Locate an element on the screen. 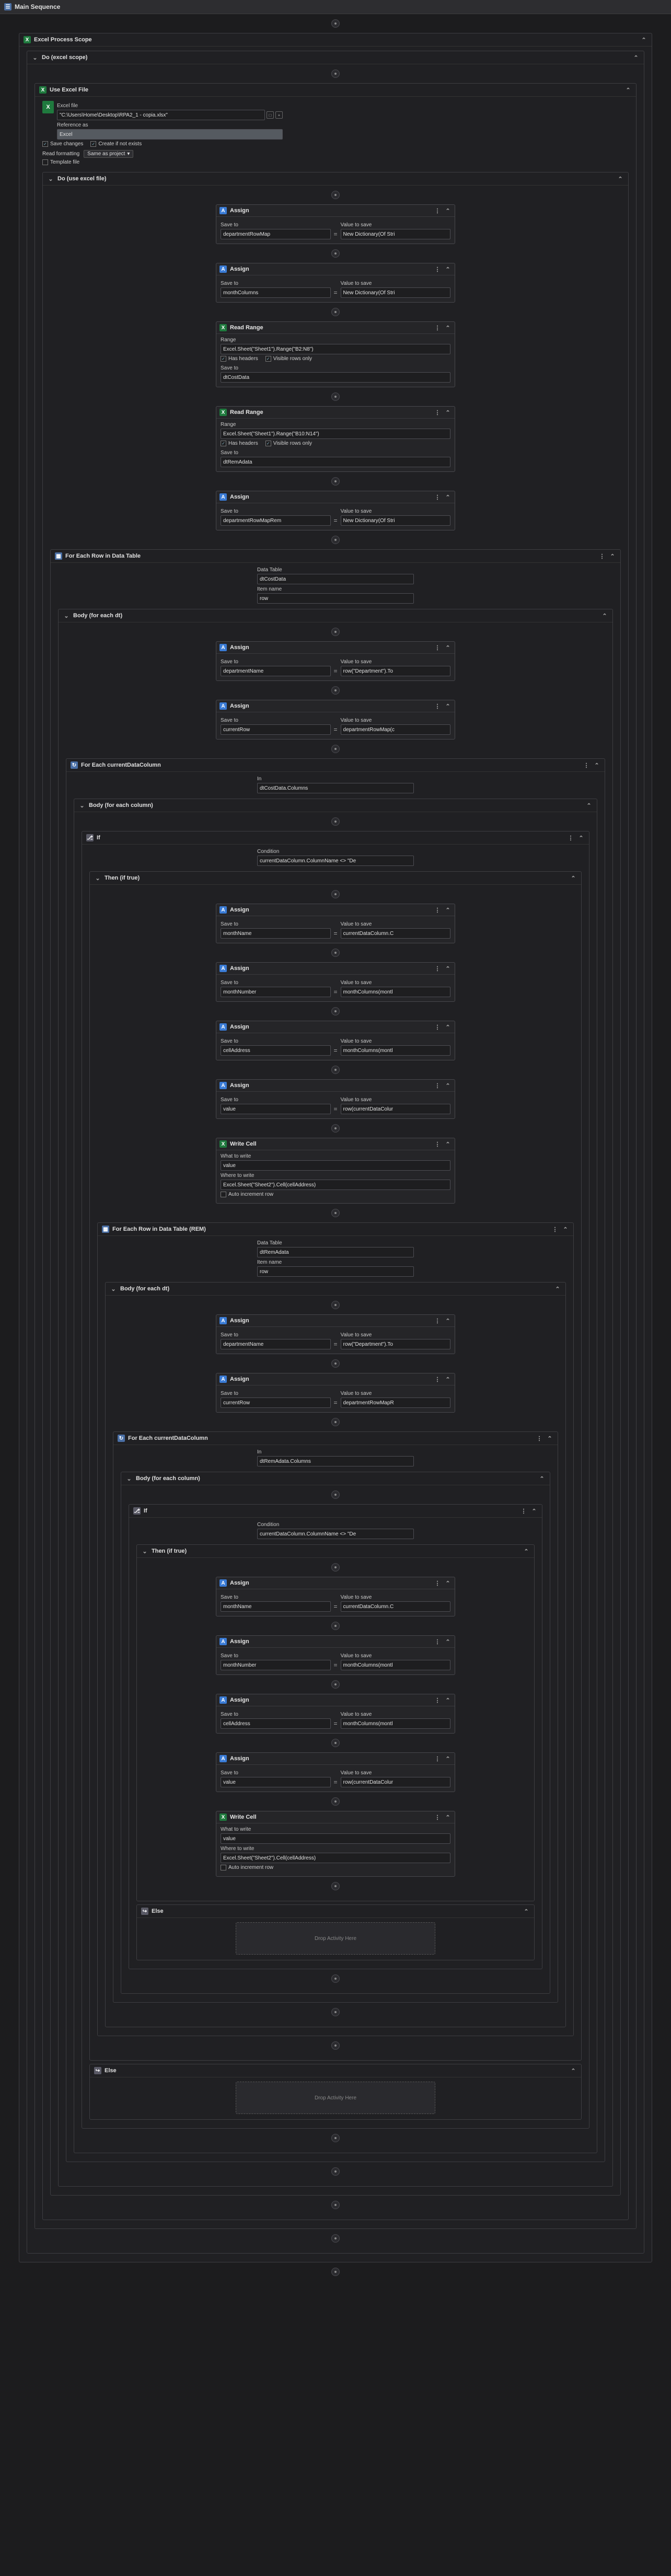 This screenshot has width=671, height=2576. value-input: New Dictionary(Of Stri is located at coordinates (395, 234).